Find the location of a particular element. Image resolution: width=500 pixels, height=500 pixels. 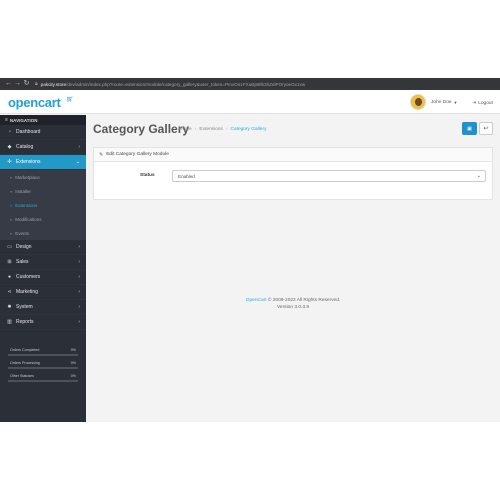

navigation-header: ≡ NAVIGATION is located at coordinates (43, 120).